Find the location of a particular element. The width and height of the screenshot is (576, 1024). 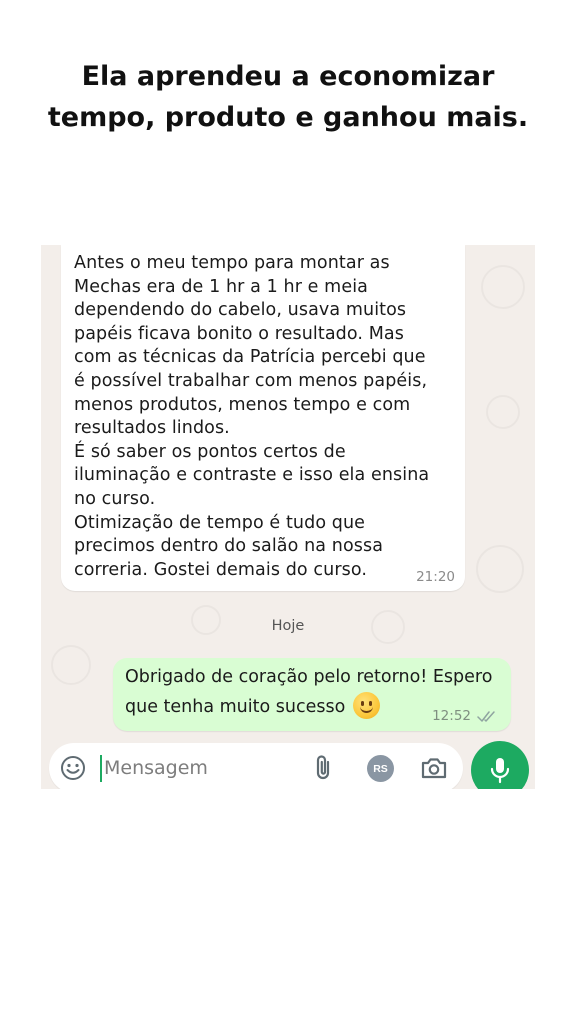

outgoing-message-line-1: Obrigado de coração pelo retorno! Espero is located at coordinates (309, 677).